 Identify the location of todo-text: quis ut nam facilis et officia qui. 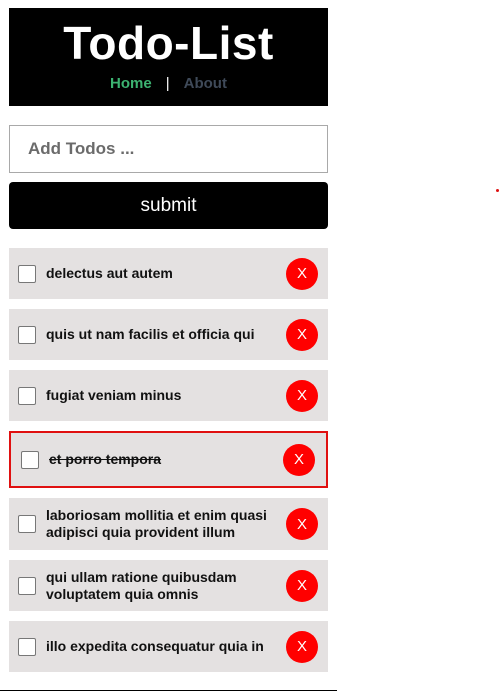
(150, 334).